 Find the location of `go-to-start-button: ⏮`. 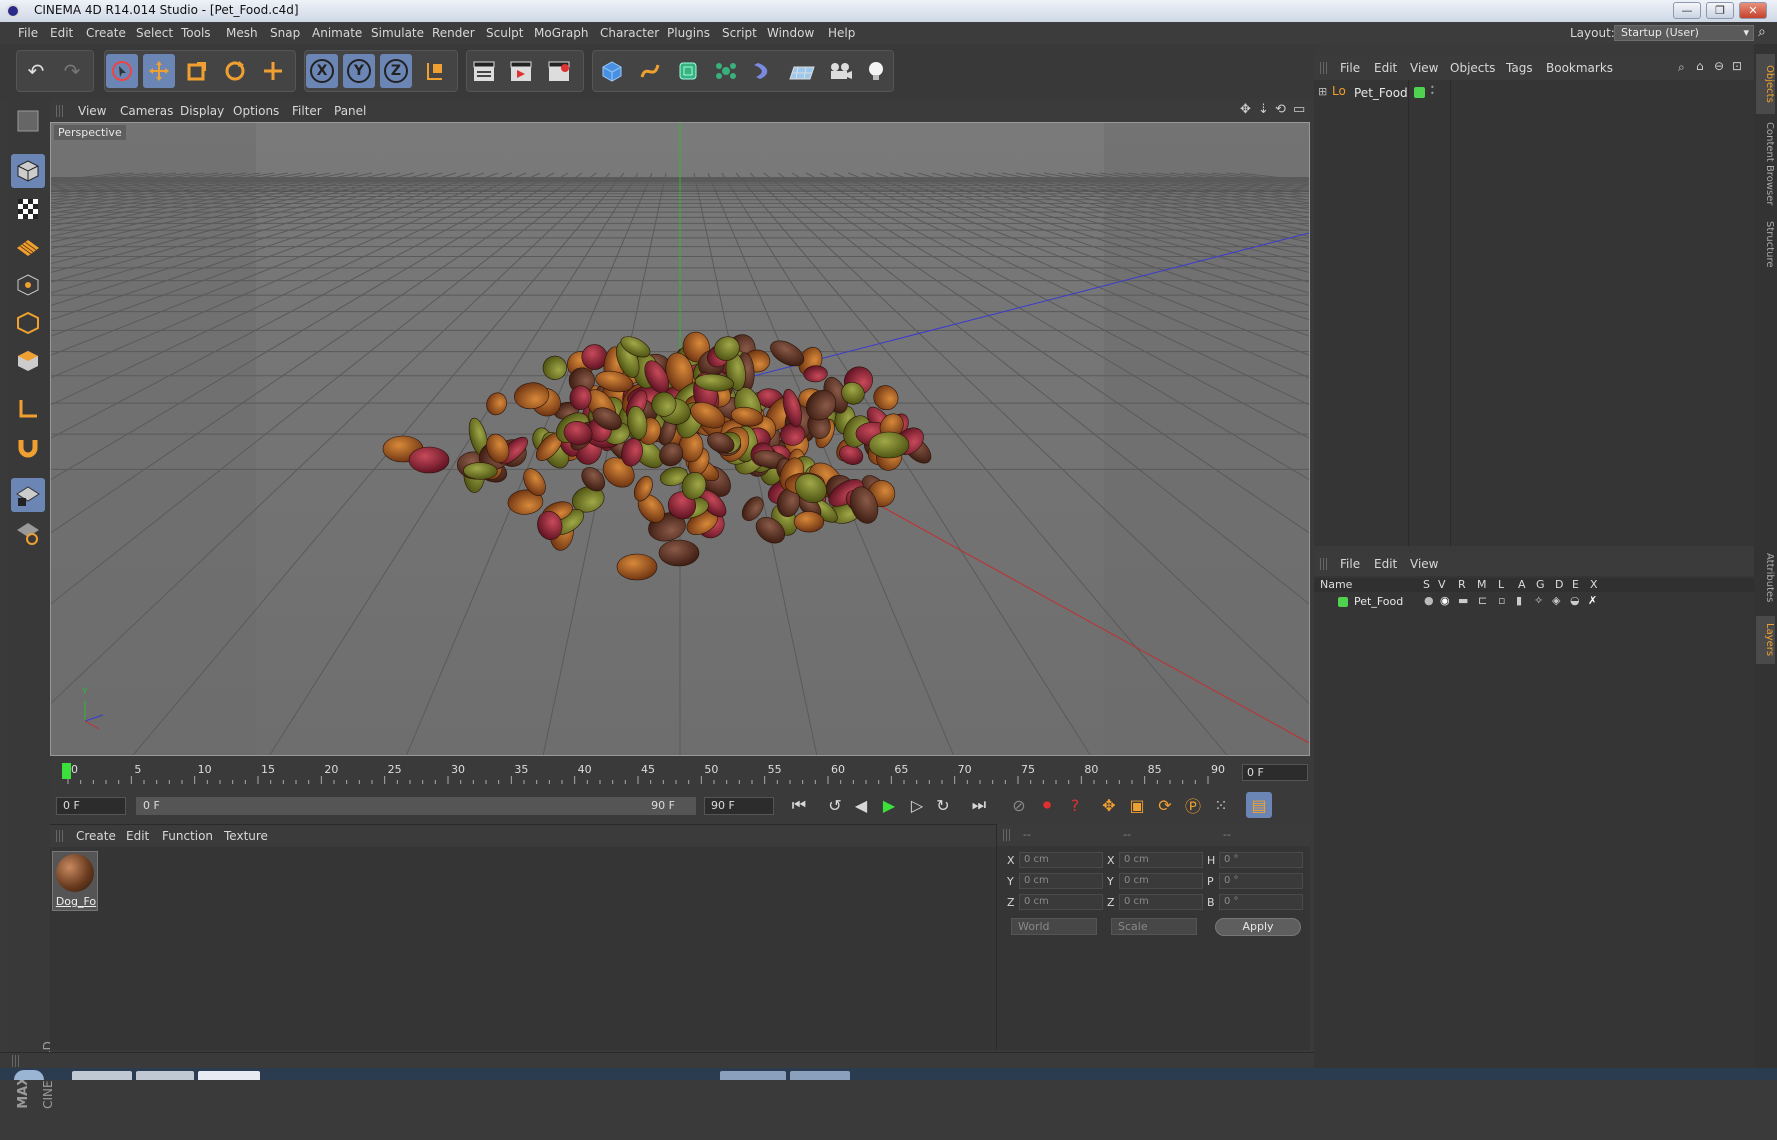

go-to-start-button: ⏮ is located at coordinates (799, 805).